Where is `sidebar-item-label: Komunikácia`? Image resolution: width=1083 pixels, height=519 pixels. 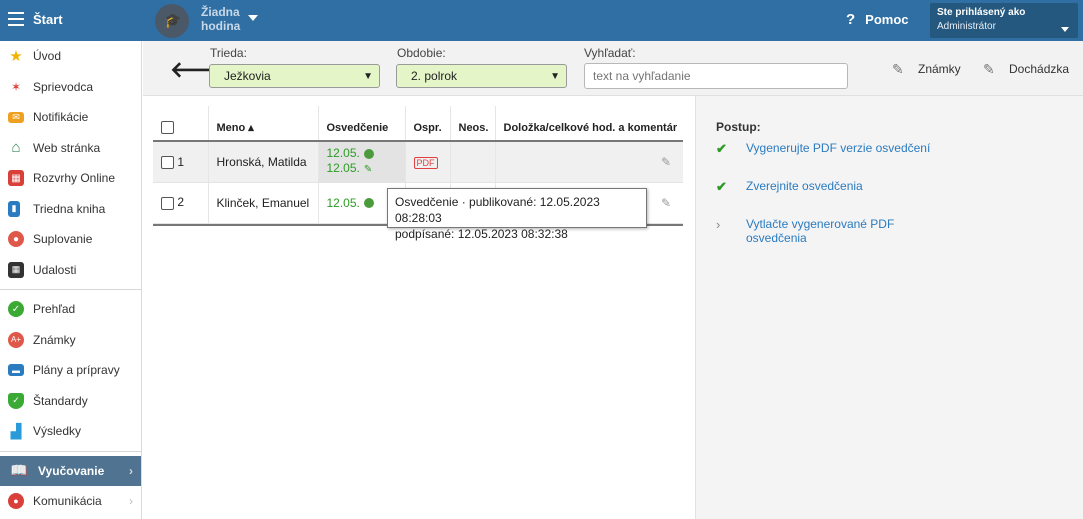
sidebar-item-label: Komunikácia is located at coordinates (67, 501).